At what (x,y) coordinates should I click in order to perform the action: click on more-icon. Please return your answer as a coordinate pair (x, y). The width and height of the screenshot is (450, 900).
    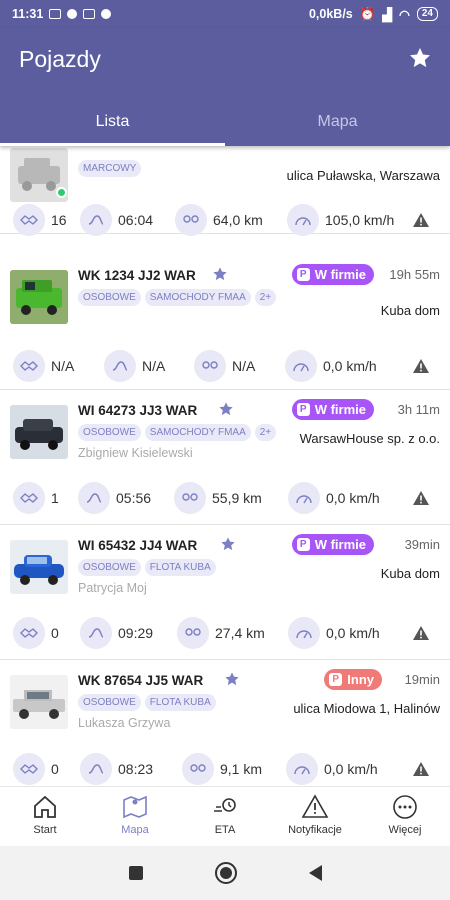
    Looking at the image, I should click on (405, 807).